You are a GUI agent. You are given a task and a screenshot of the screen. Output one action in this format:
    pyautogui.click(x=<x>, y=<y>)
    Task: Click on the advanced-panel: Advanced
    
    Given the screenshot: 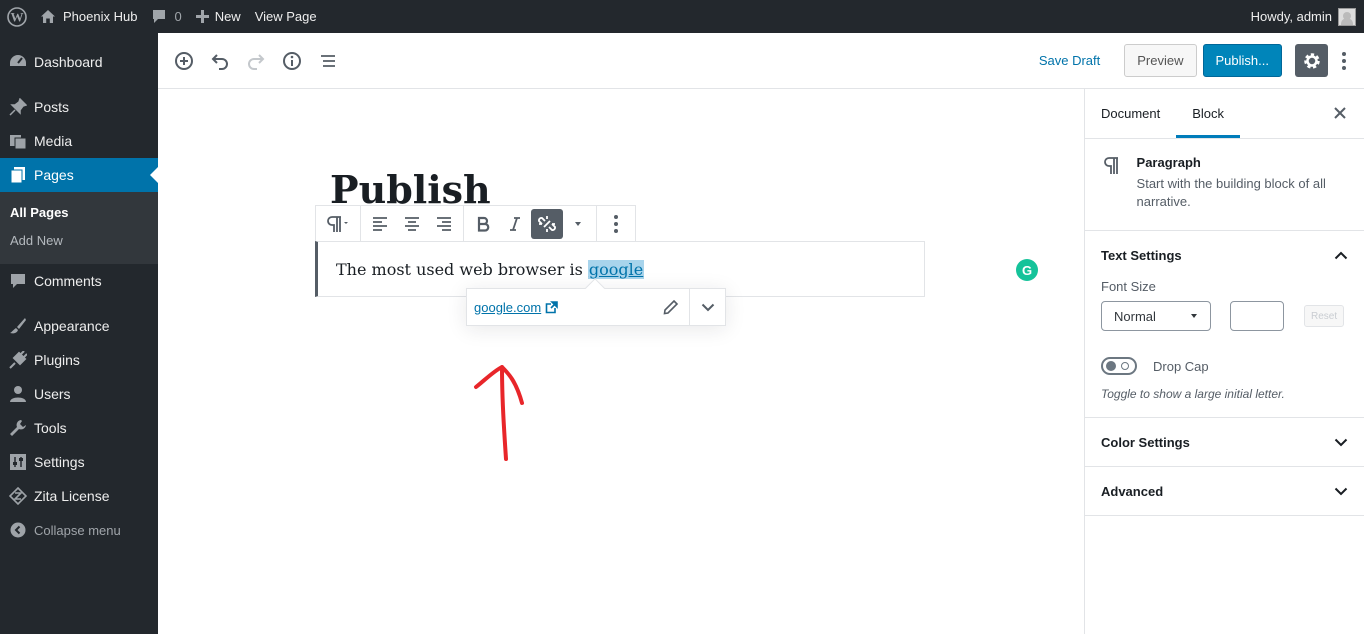 What is the action you would take?
    pyautogui.click(x=1224, y=491)
    